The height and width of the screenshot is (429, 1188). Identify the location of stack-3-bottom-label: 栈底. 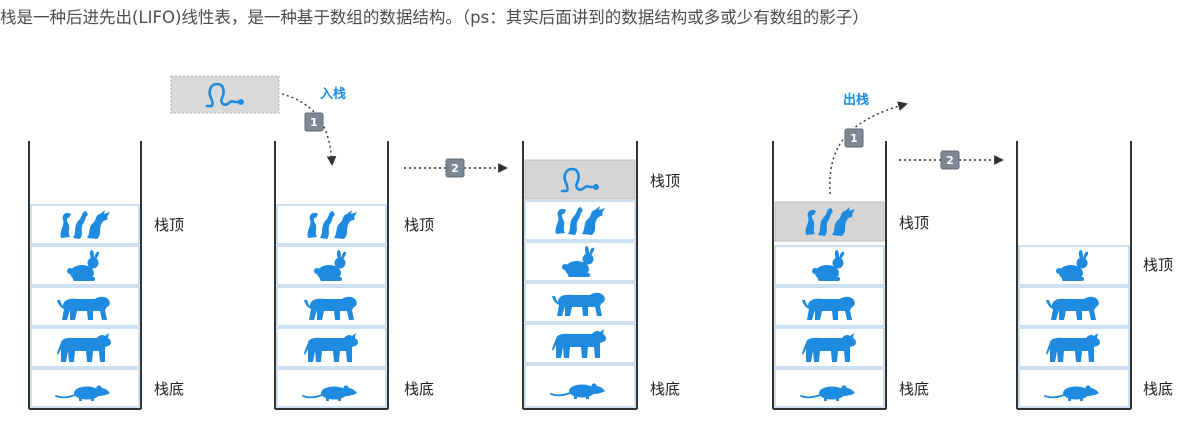
(665, 389).